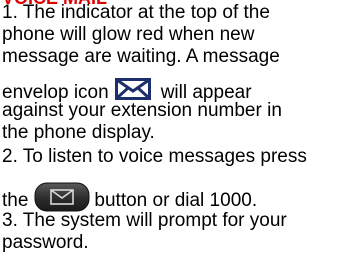  What do you see at coordinates (78, 132) in the screenshot?
I see `step-1-line-6: the phone display.` at bounding box center [78, 132].